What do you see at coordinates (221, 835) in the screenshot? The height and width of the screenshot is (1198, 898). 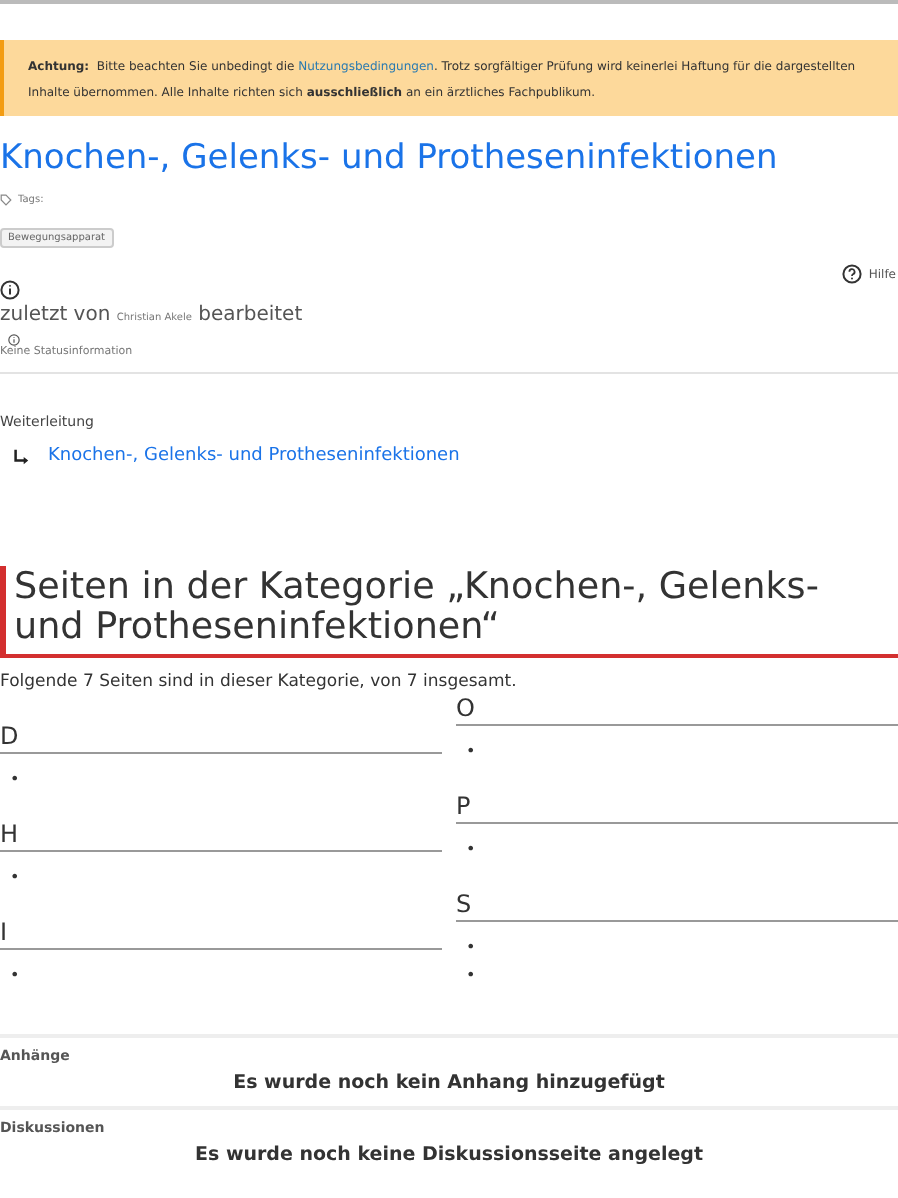 I see `letter-heading: H` at bounding box center [221, 835].